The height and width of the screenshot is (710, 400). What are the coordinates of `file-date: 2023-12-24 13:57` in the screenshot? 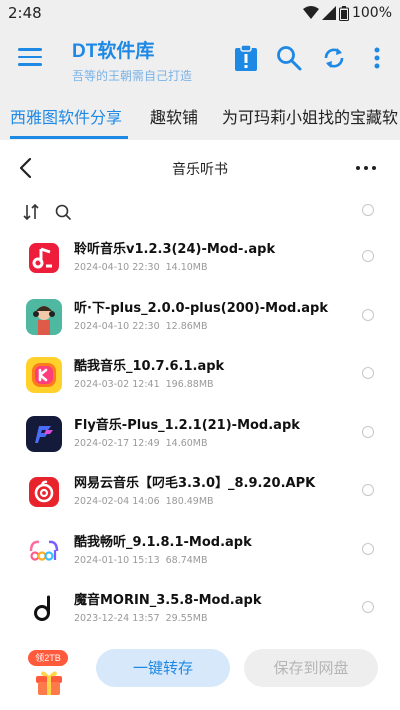 It's located at (117, 618).